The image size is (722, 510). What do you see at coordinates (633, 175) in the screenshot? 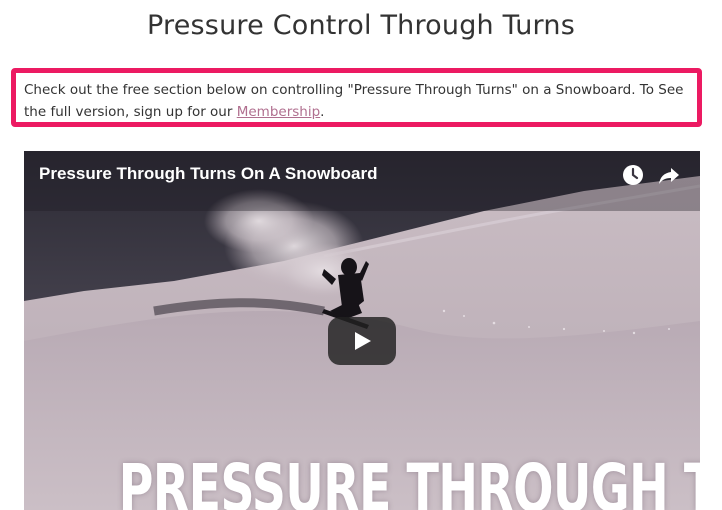
I see `clock-icon` at bounding box center [633, 175].